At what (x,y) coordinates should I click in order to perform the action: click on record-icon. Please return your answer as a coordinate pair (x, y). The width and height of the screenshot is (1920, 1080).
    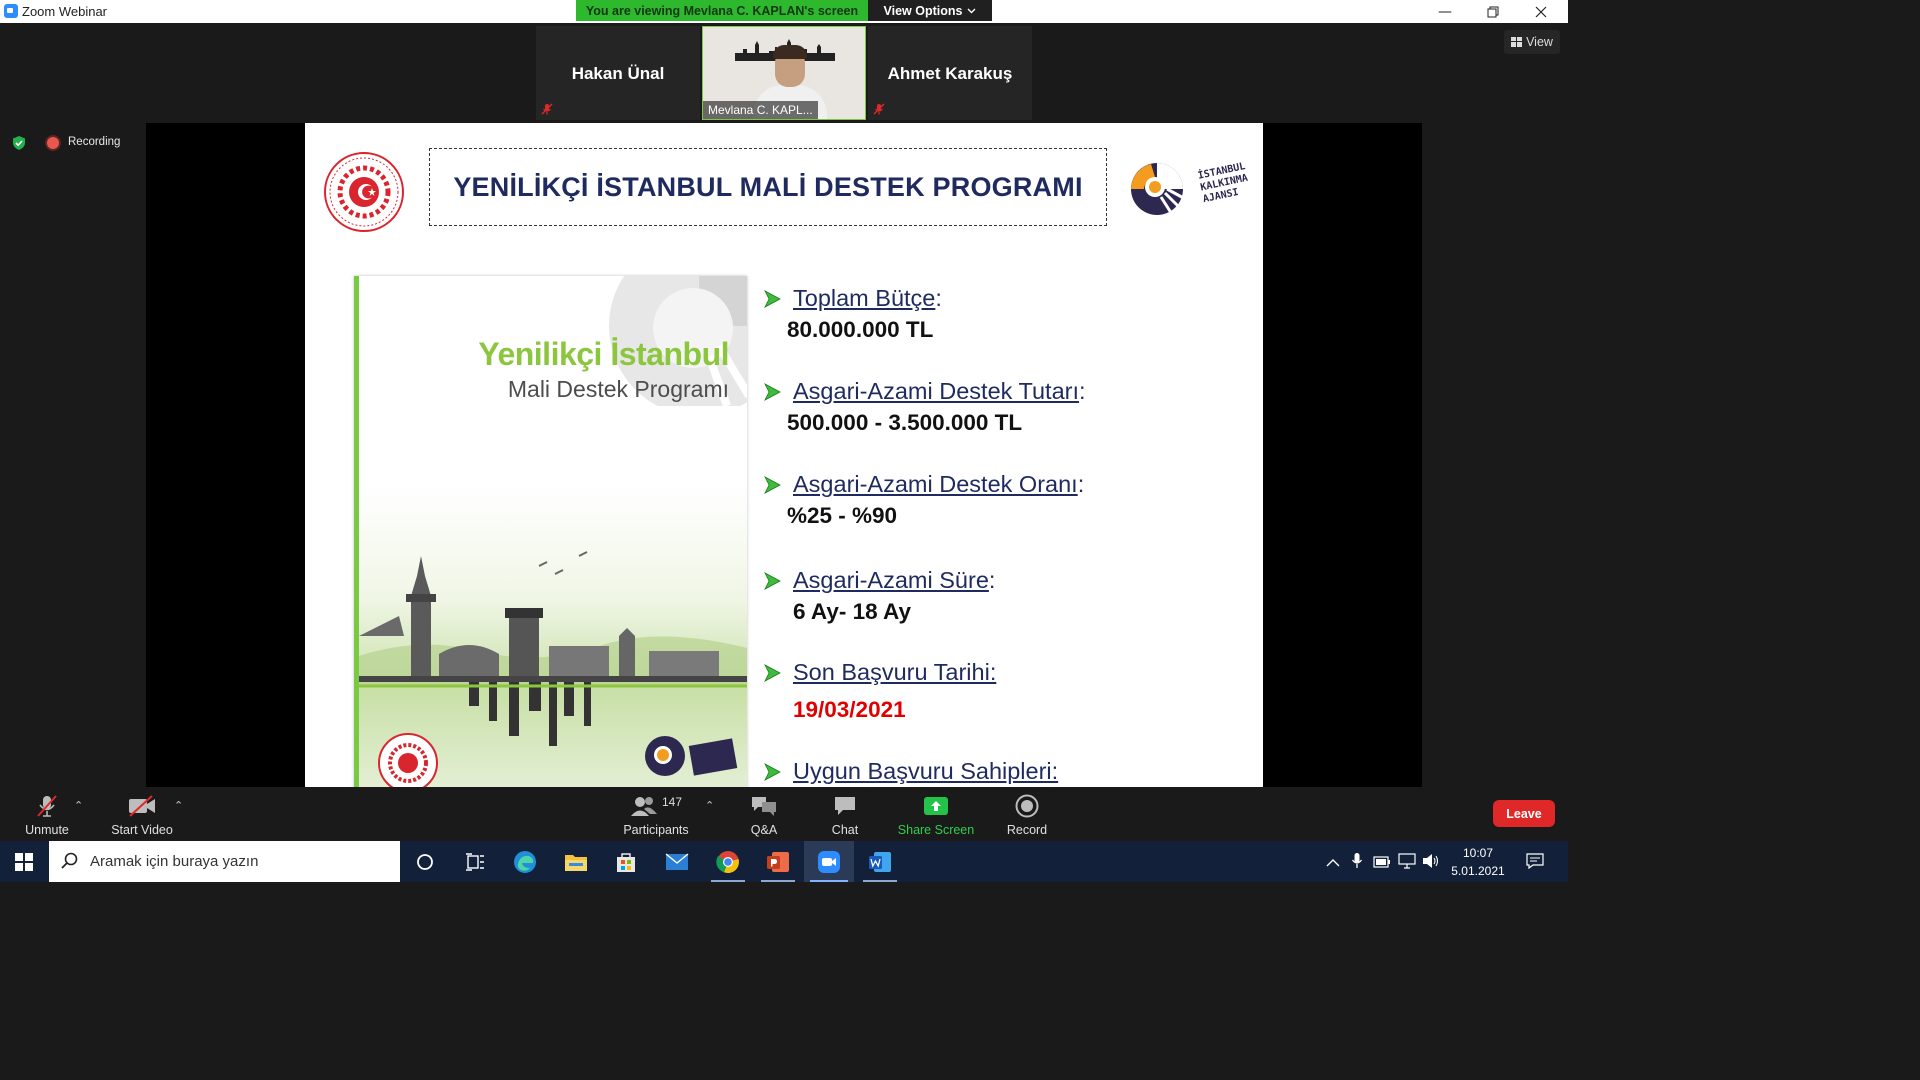
    Looking at the image, I should click on (1027, 806).